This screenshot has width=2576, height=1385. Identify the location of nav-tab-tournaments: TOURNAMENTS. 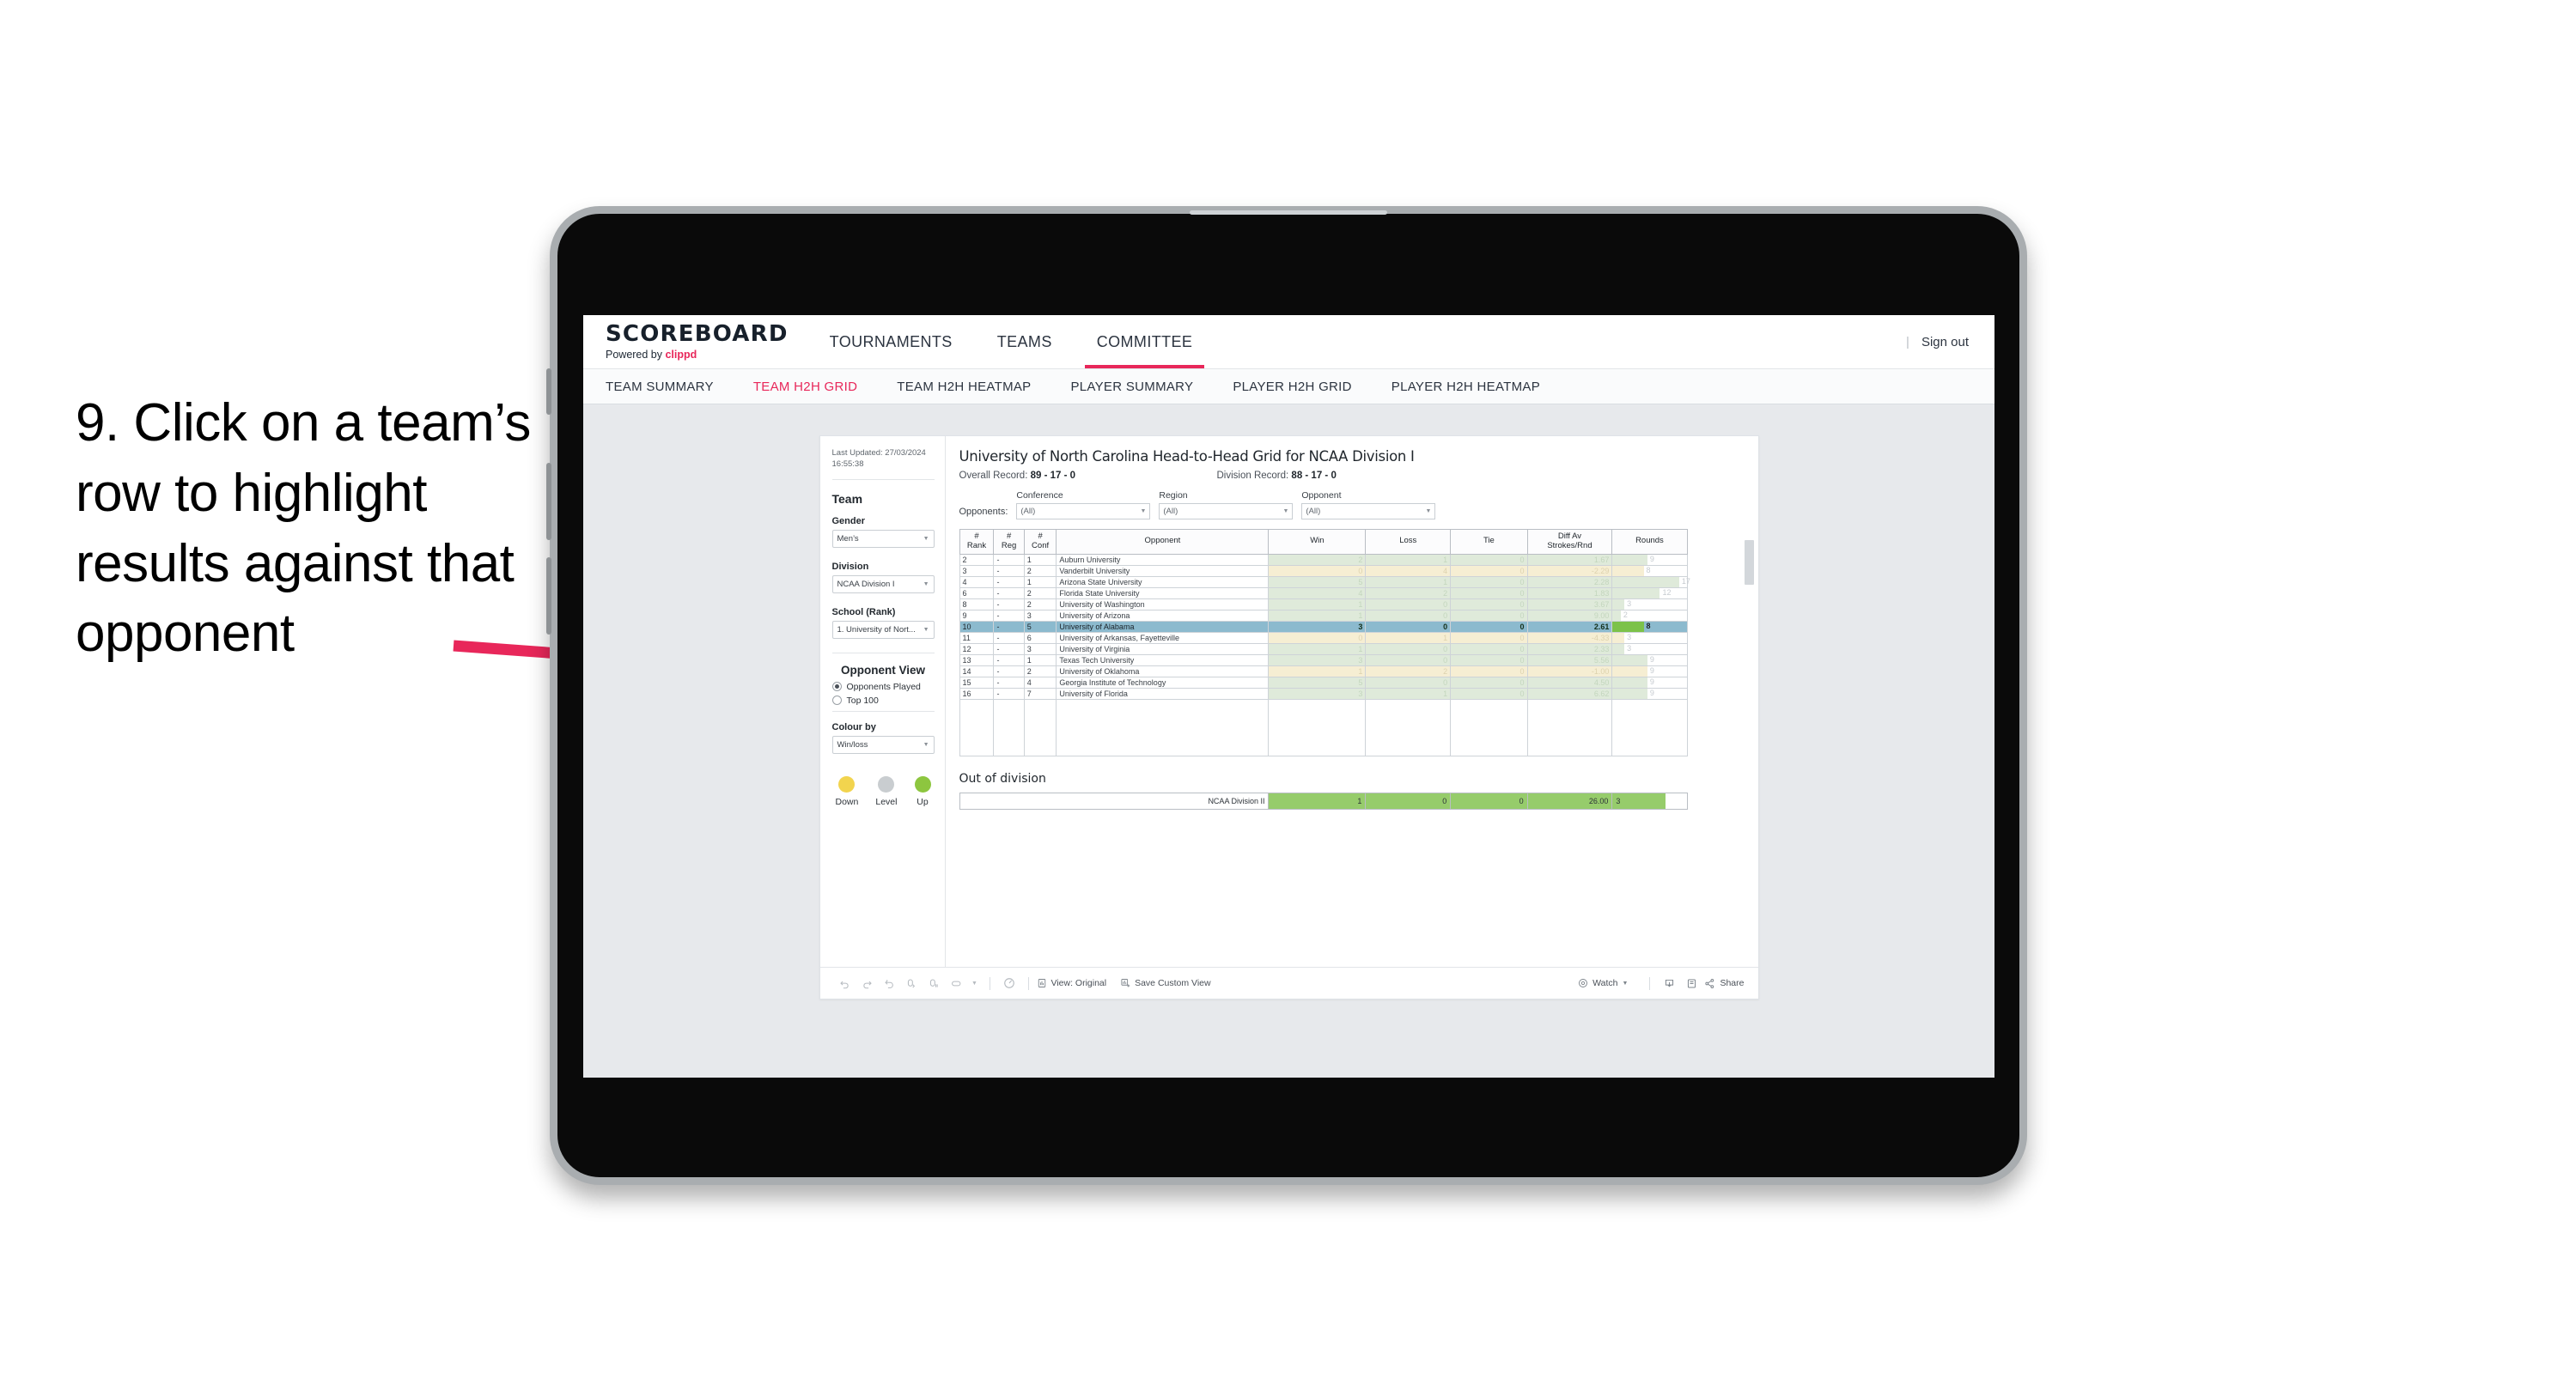
(891, 341).